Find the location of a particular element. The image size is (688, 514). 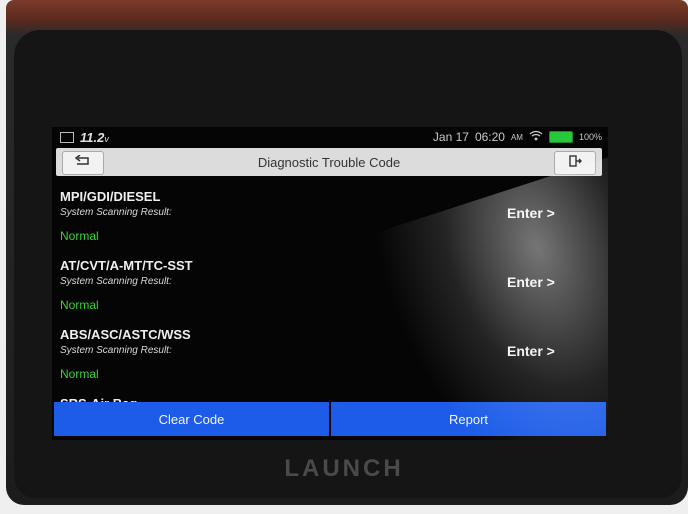

clear-code-button: Clear Code is located at coordinates (191, 419).